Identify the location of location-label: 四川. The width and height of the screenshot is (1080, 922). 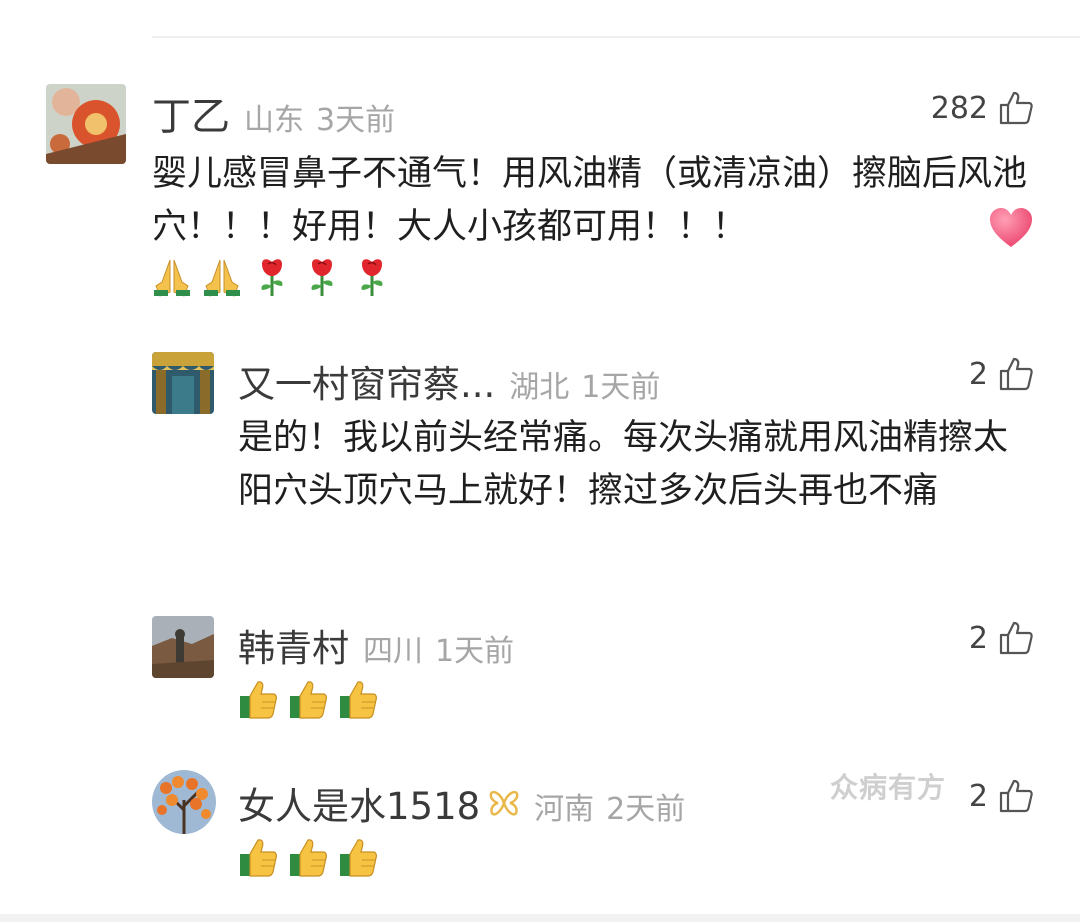
(393, 651).